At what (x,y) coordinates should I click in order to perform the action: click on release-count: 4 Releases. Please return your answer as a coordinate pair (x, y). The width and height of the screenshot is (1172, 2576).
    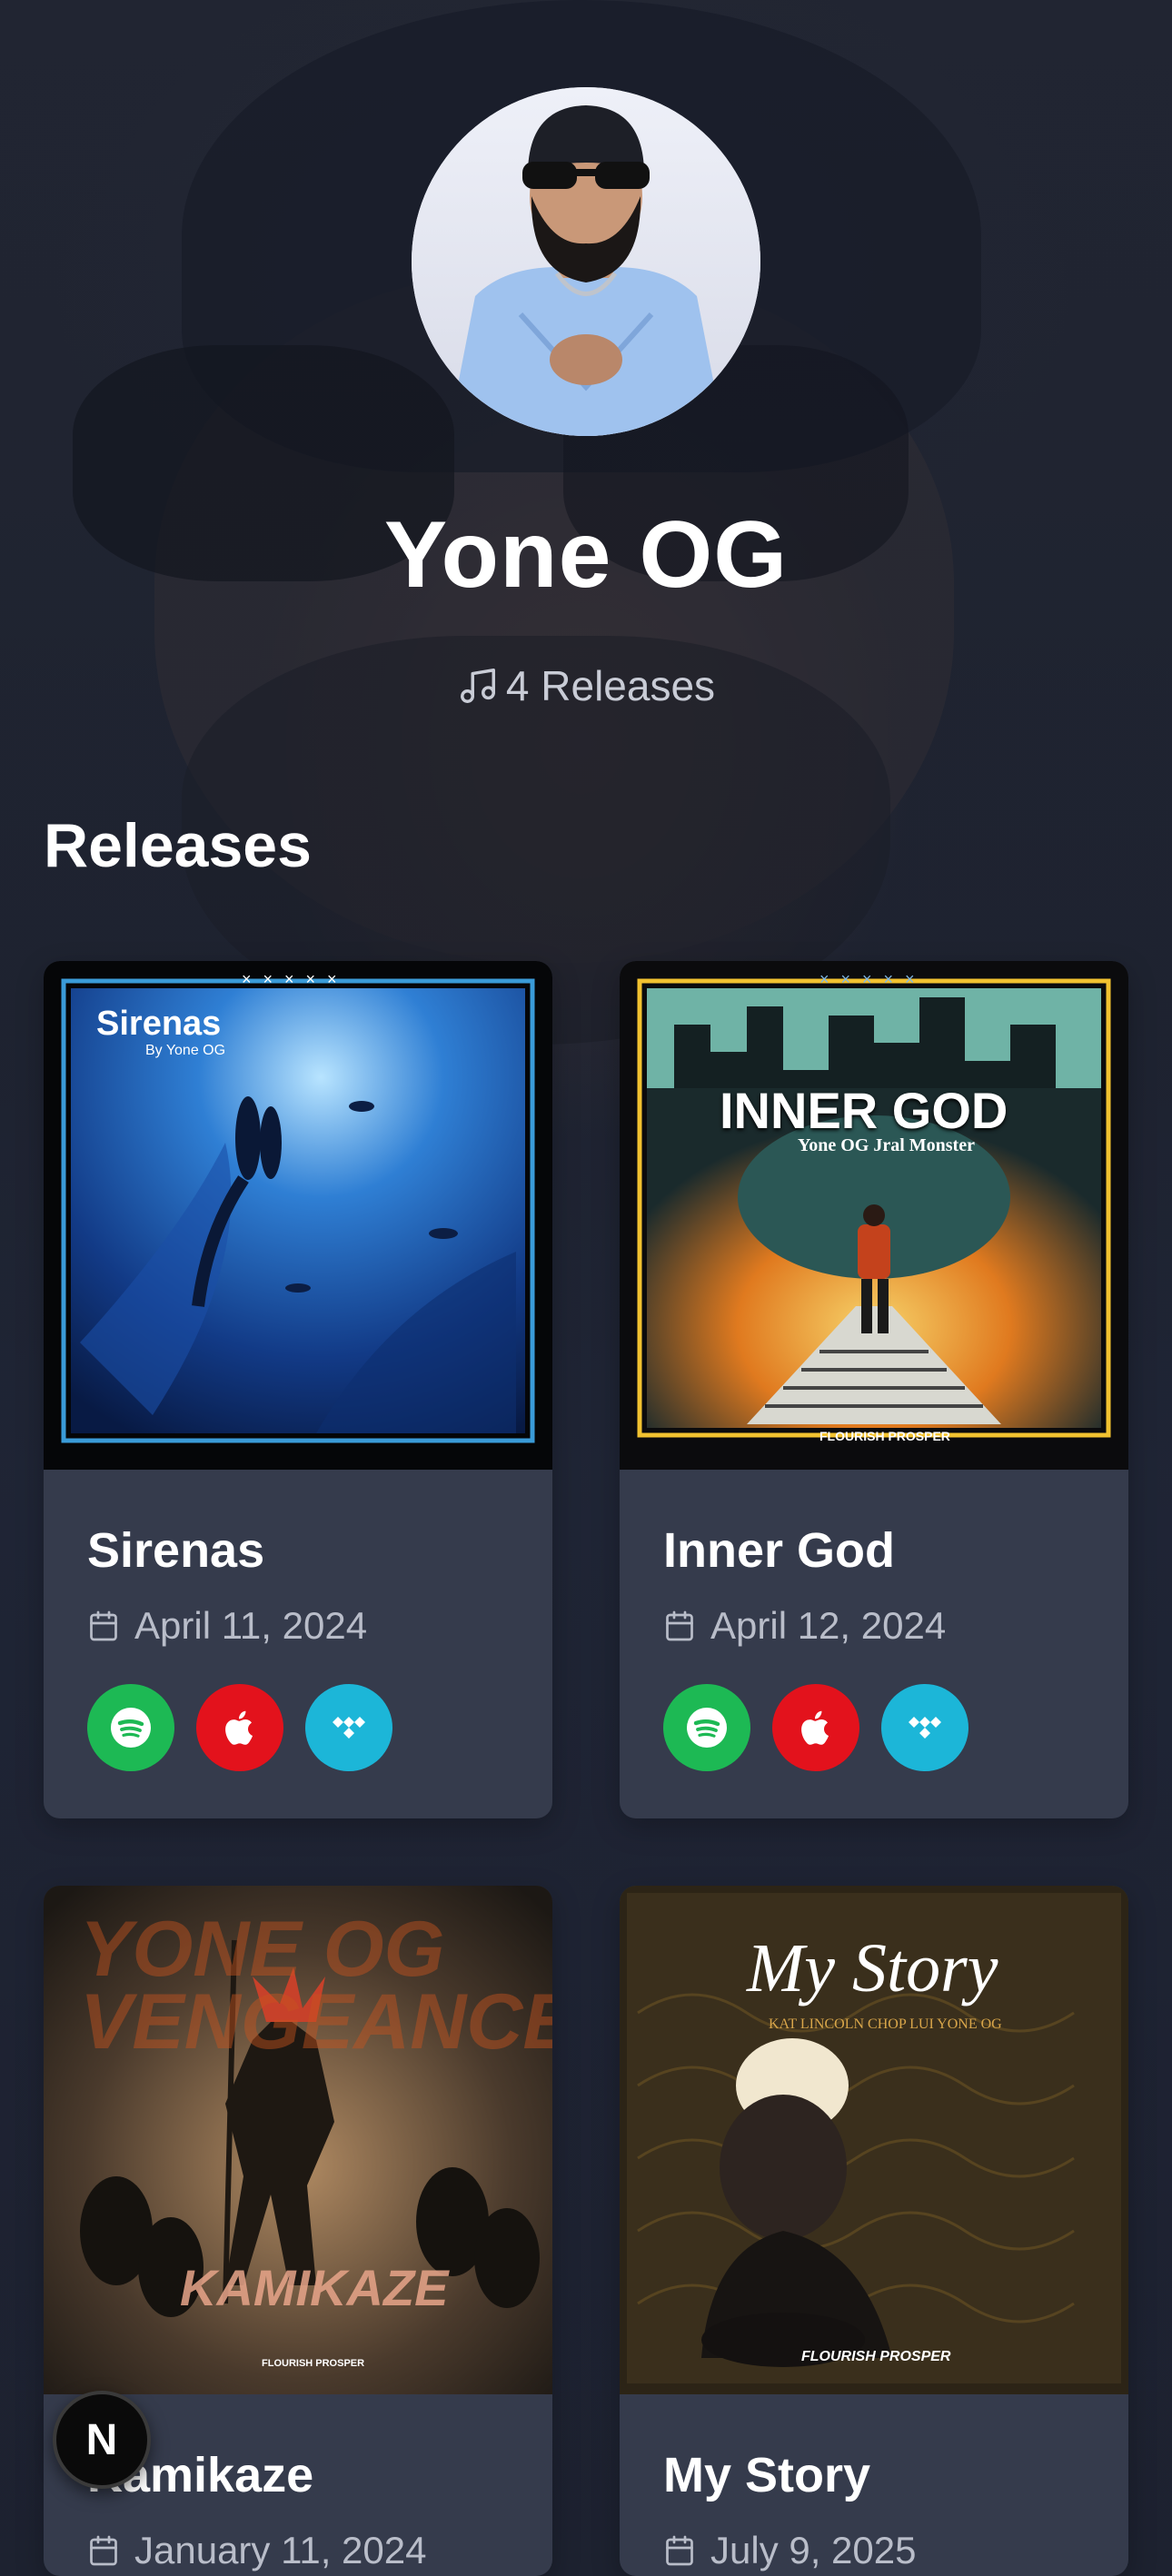
    Looking at the image, I should click on (586, 685).